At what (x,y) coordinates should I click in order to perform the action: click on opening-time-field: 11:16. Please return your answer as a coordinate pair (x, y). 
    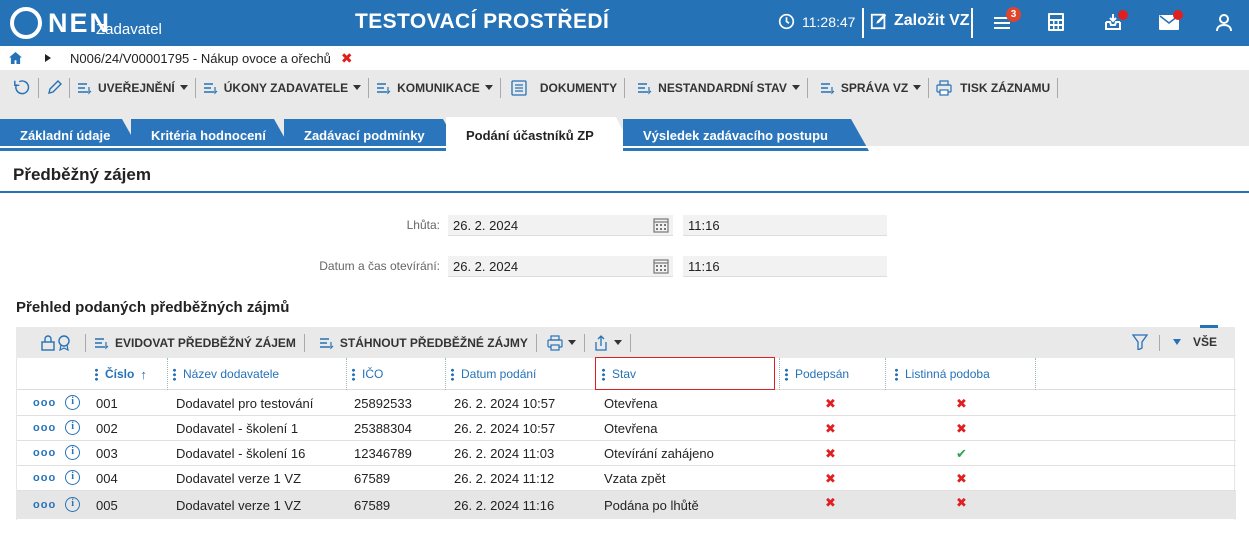
    Looking at the image, I should click on (785, 266).